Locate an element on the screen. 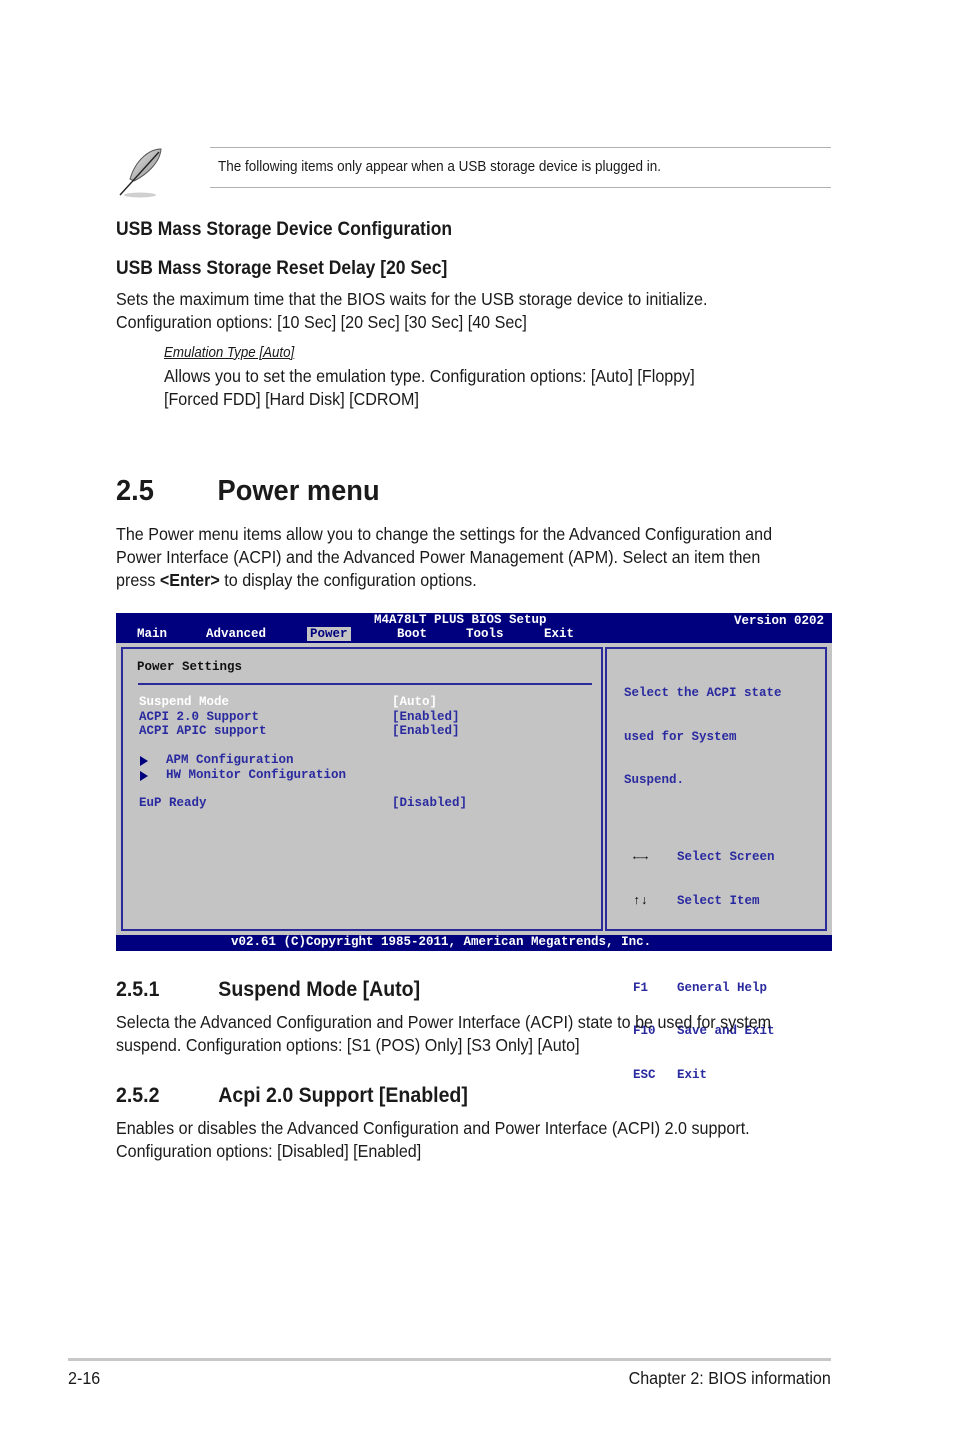 The width and height of the screenshot is (954, 1438). bios-version: Version 0202 is located at coordinates (778, 621).